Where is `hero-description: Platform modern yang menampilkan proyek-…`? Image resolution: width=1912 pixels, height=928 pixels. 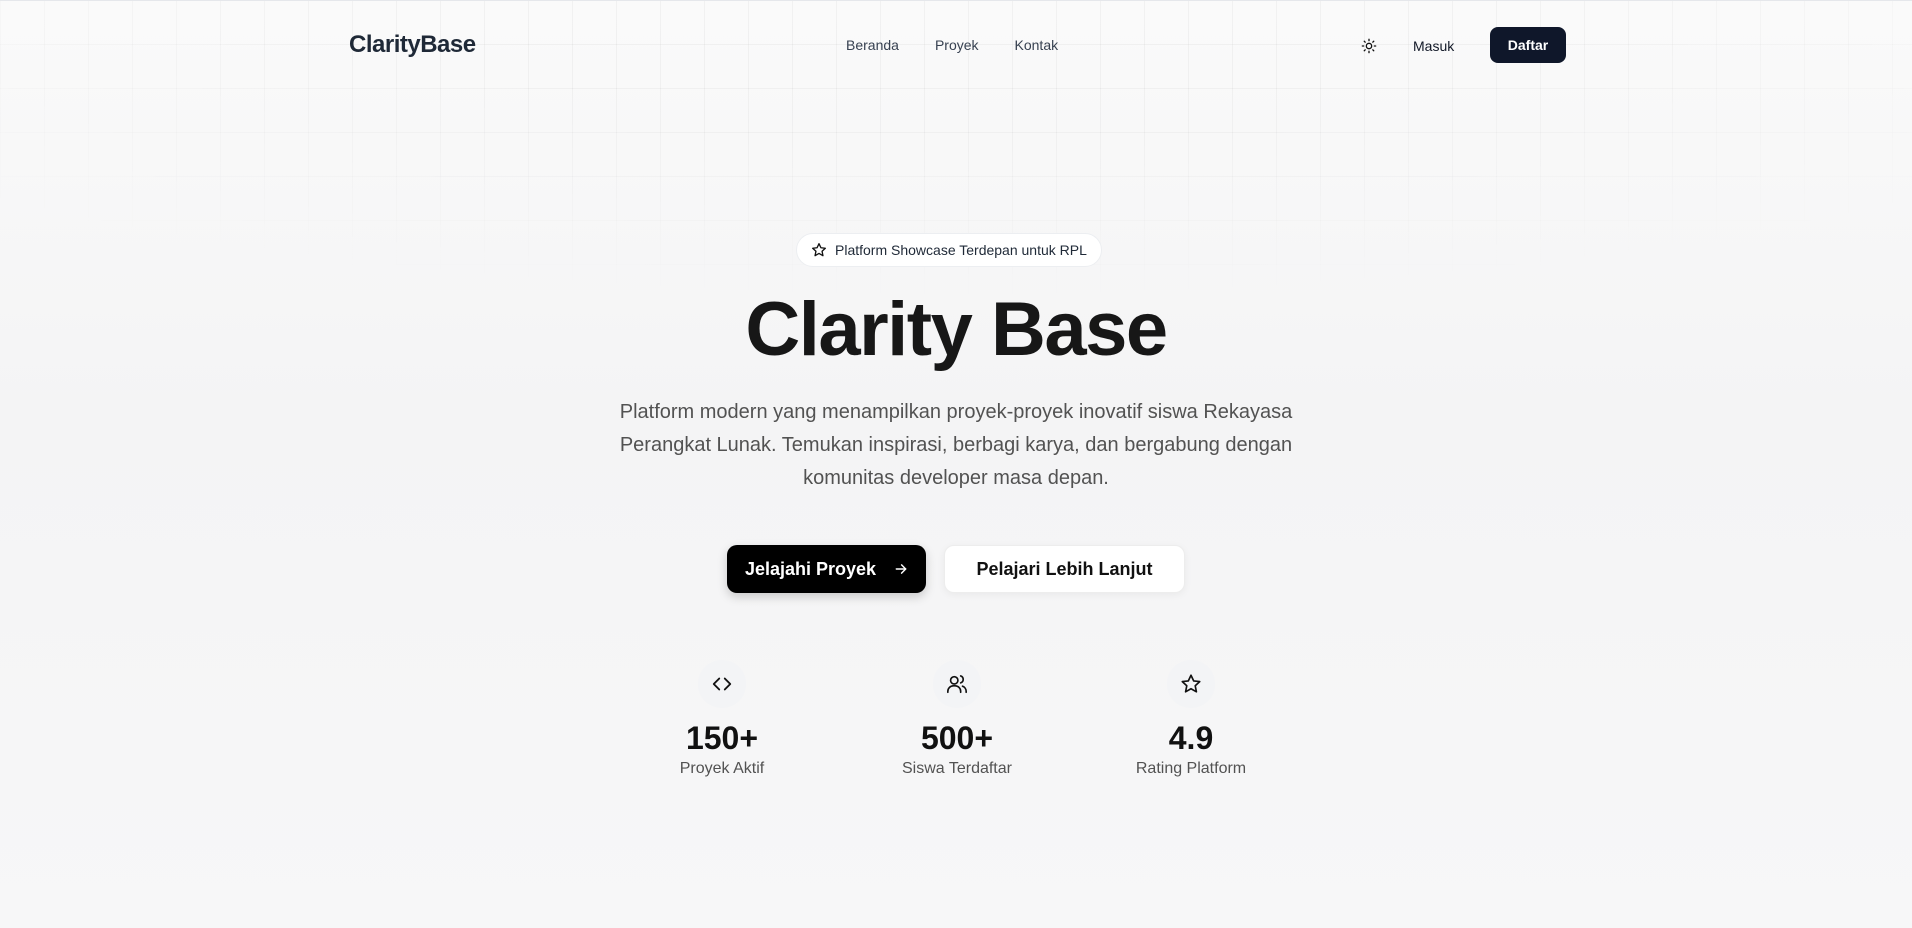 hero-description: Platform modern yang menampilkan proyek-… is located at coordinates (956, 445).